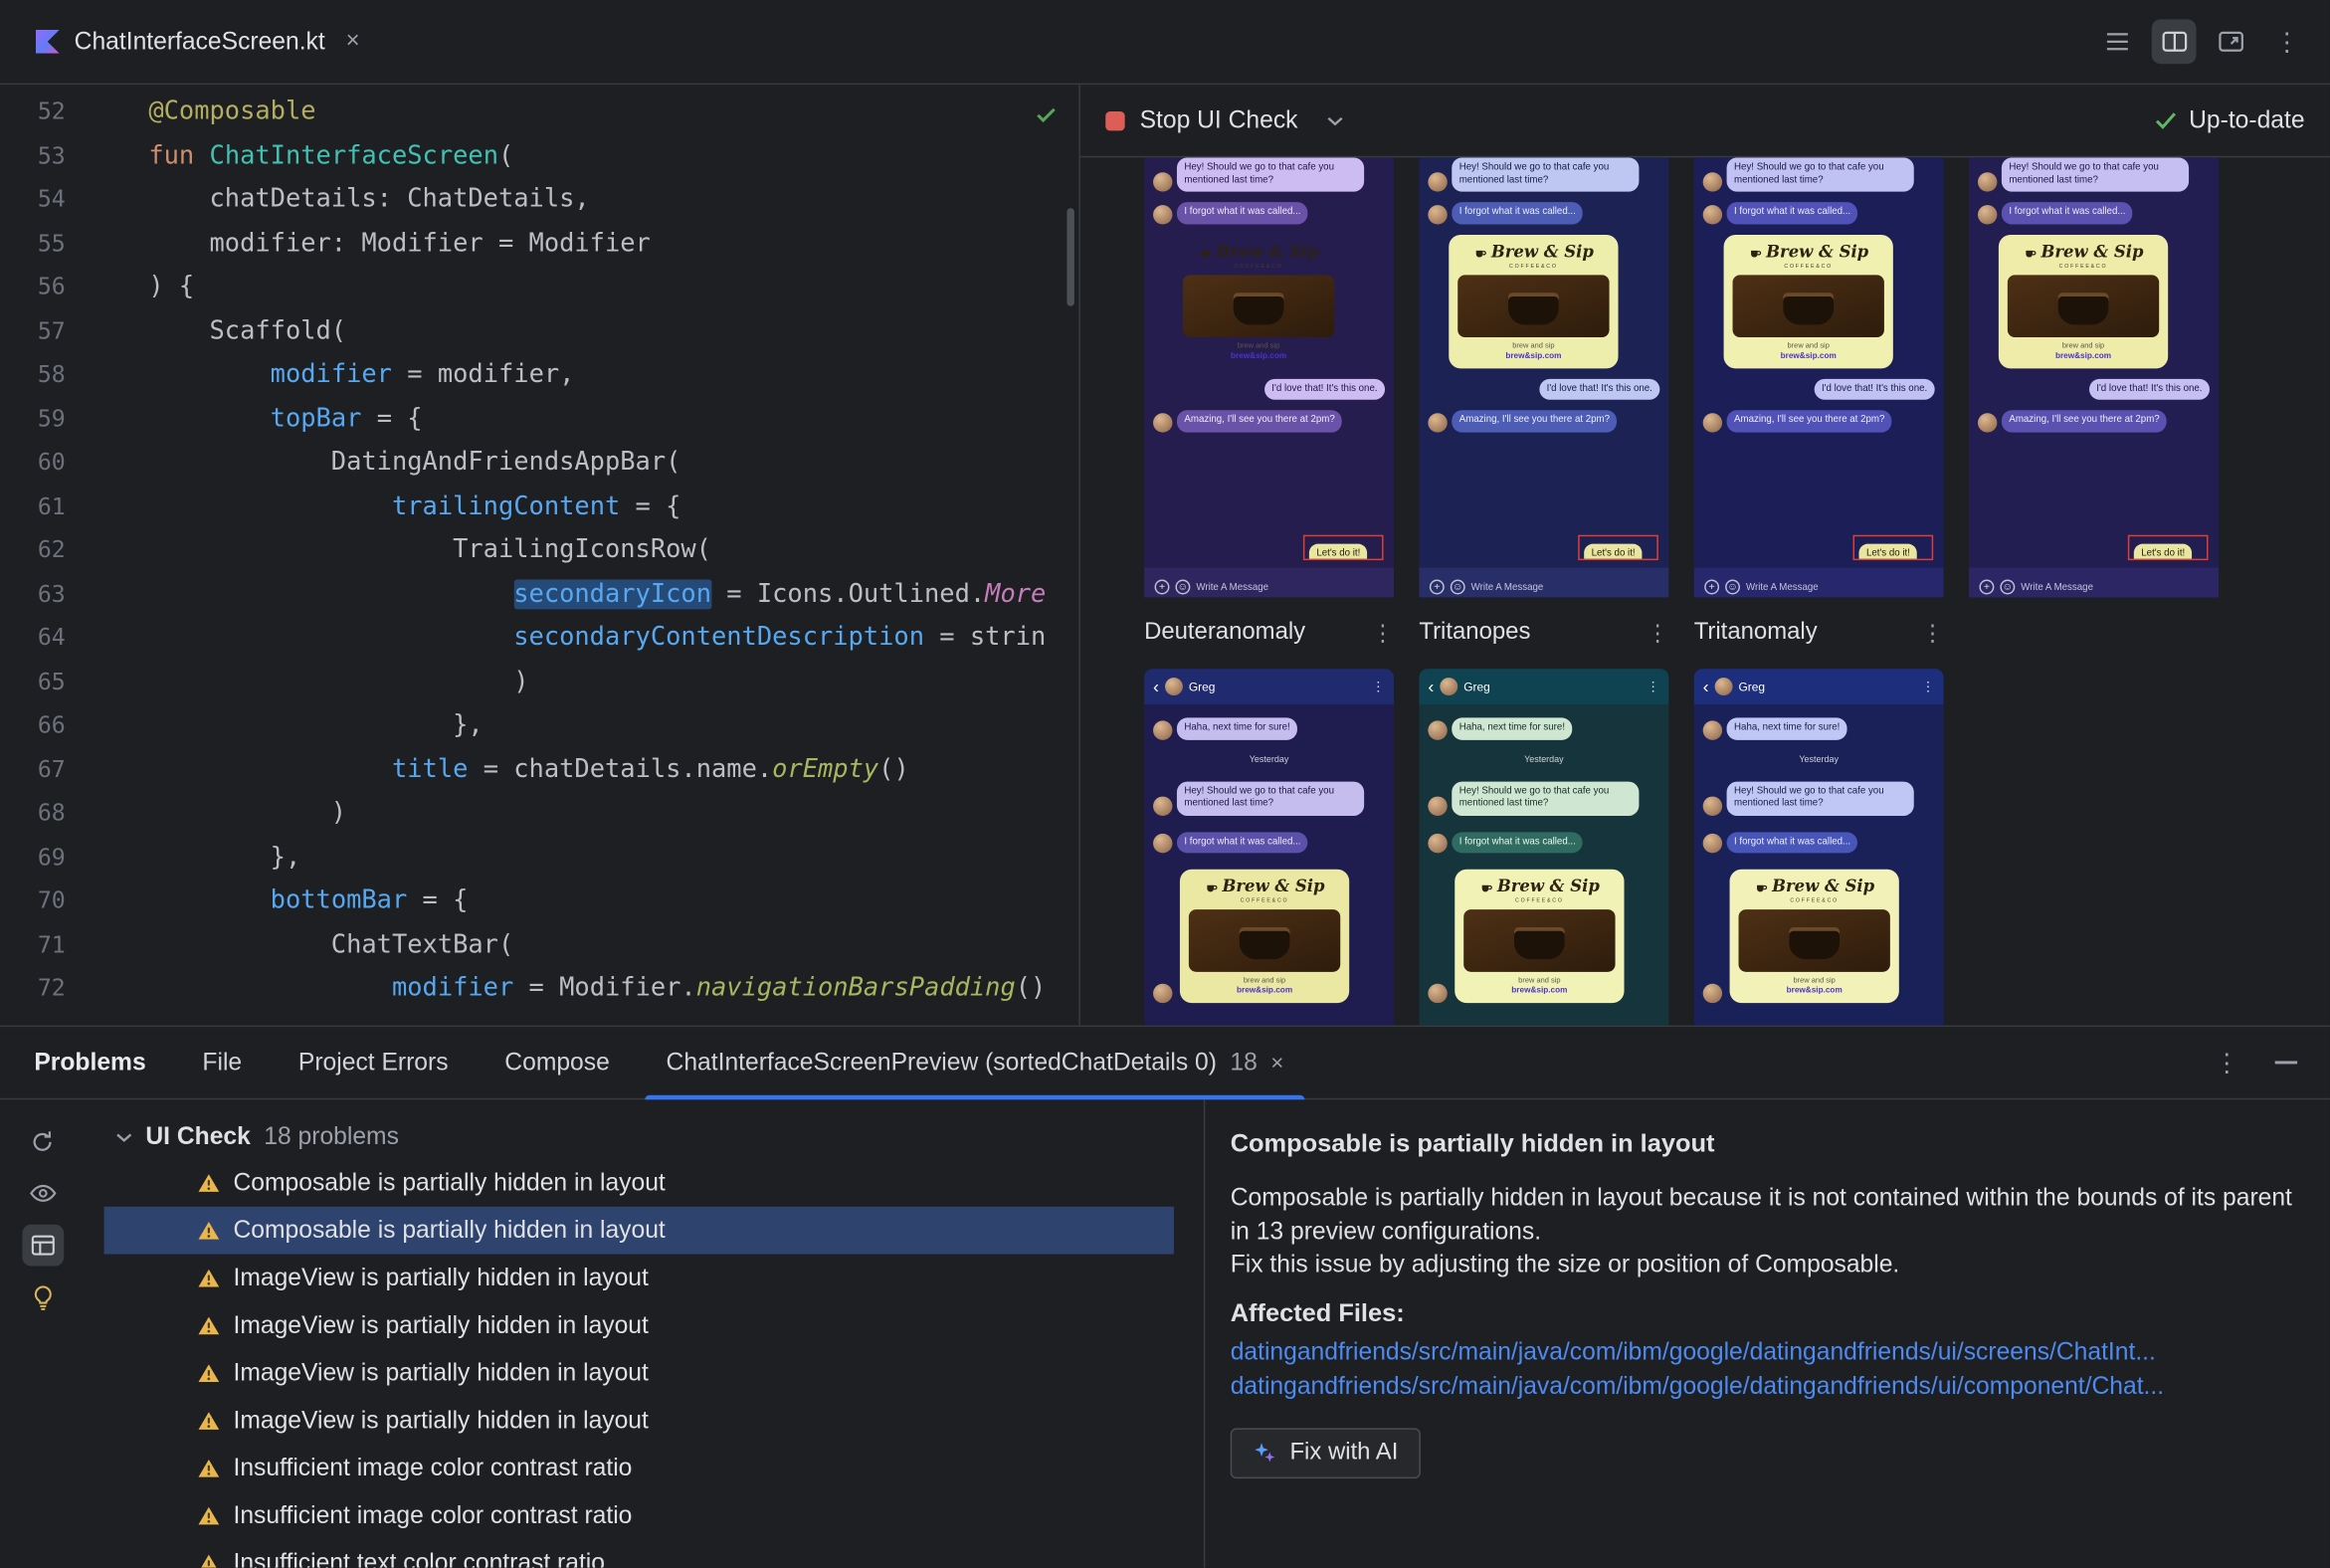 The height and width of the screenshot is (1568, 2330). Describe the element at coordinates (613, 244) in the screenshot. I see `code-line: modifier: Modifier = Modifier` at that location.